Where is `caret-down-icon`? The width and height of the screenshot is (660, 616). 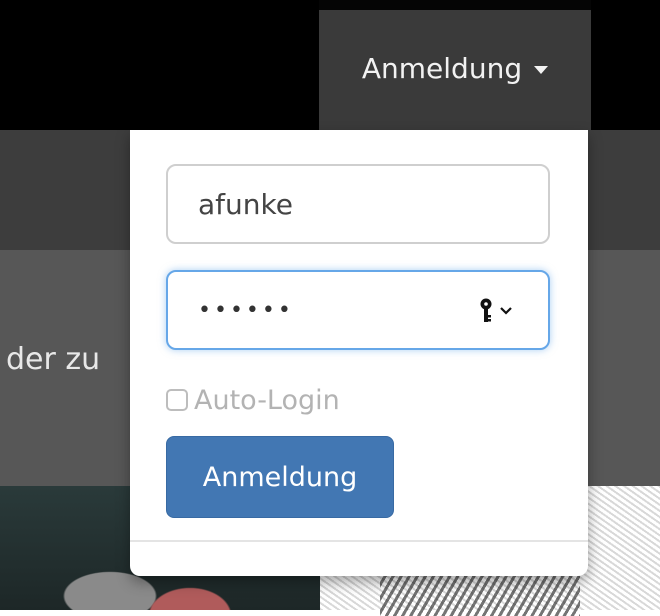
caret-down-icon is located at coordinates (541, 70).